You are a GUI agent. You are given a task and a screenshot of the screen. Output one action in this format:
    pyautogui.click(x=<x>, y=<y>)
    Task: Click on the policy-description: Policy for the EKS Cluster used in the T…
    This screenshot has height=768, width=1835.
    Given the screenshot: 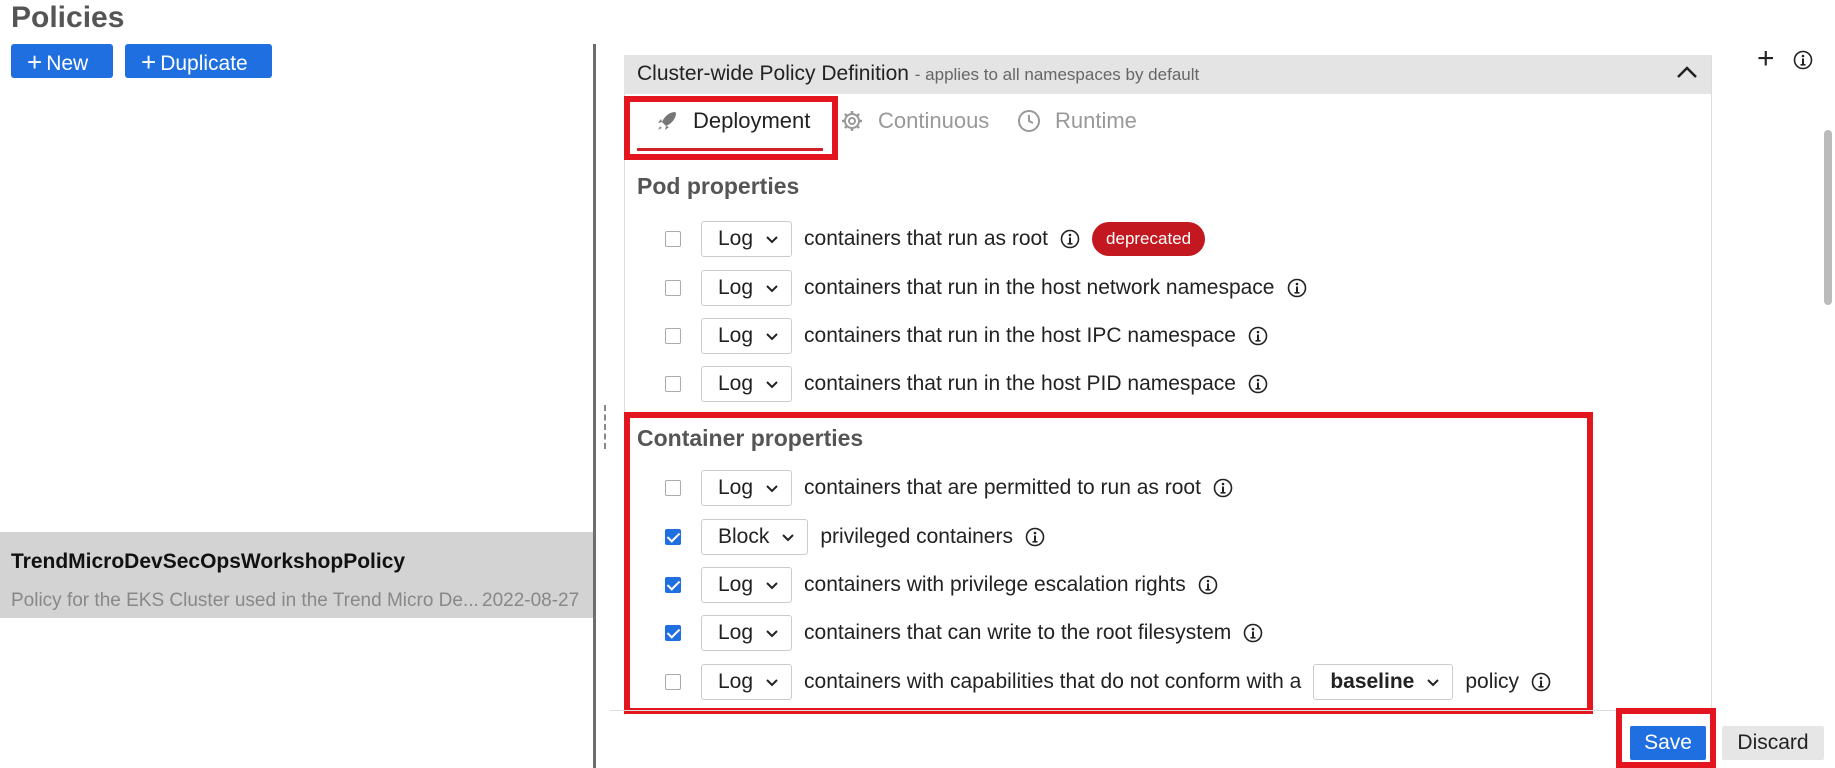 What is the action you would take?
    pyautogui.click(x=245, y=600)
    